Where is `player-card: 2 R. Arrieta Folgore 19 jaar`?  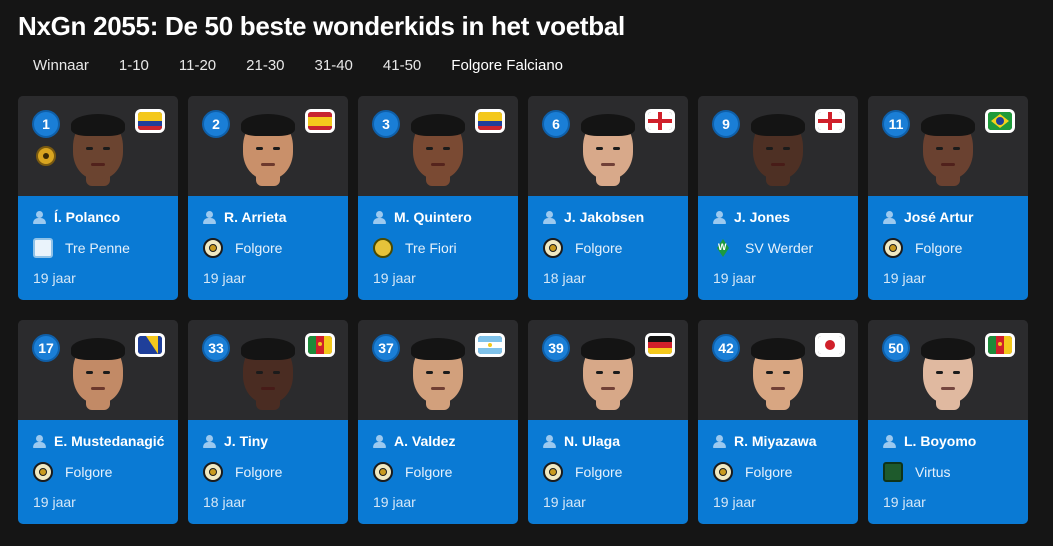
player-card: 2 R. Arrieta Folgore 19 jaar is located at coordinates (268, 198).